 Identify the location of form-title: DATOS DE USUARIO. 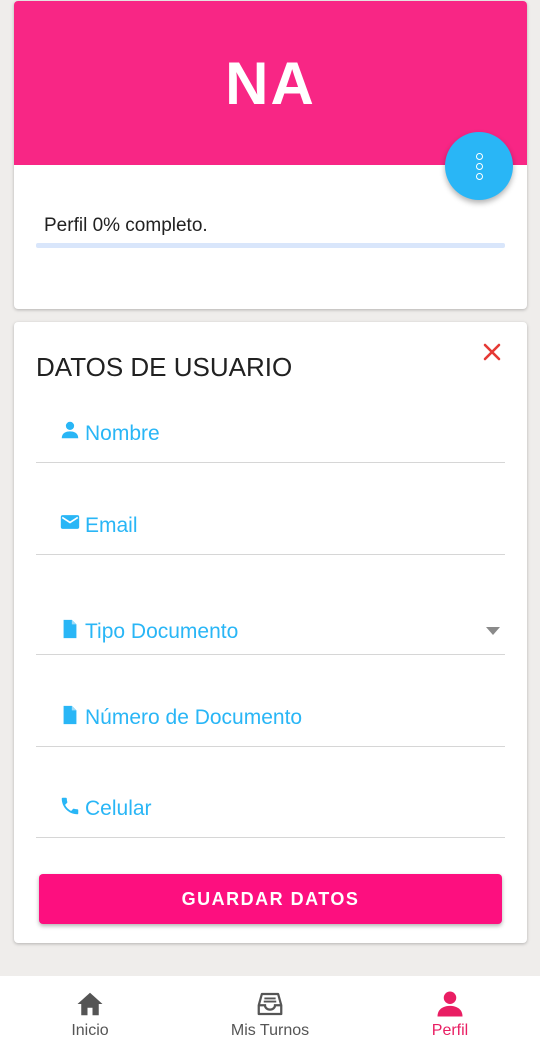
(164, 367).